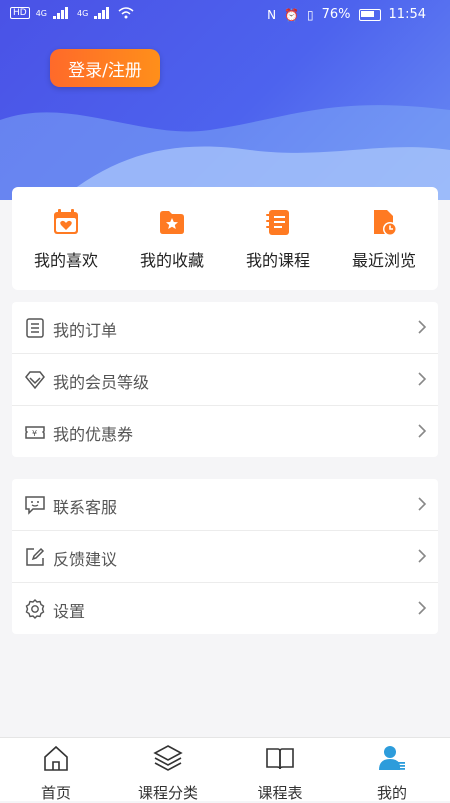 The height and width of the screenshot is (803, 450). I want to click on gear-icon, so click(35, 609).